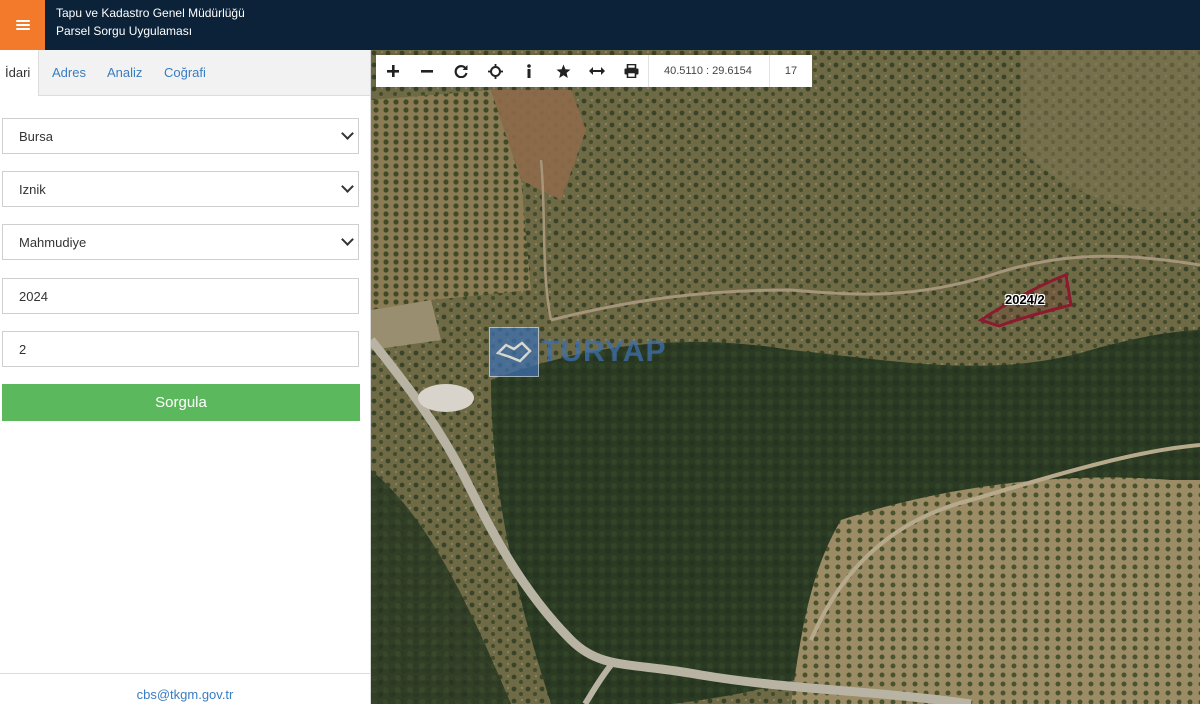  I want to click on map-toolbar: 40.5110 : 29.6154 17, so click(594, 71).